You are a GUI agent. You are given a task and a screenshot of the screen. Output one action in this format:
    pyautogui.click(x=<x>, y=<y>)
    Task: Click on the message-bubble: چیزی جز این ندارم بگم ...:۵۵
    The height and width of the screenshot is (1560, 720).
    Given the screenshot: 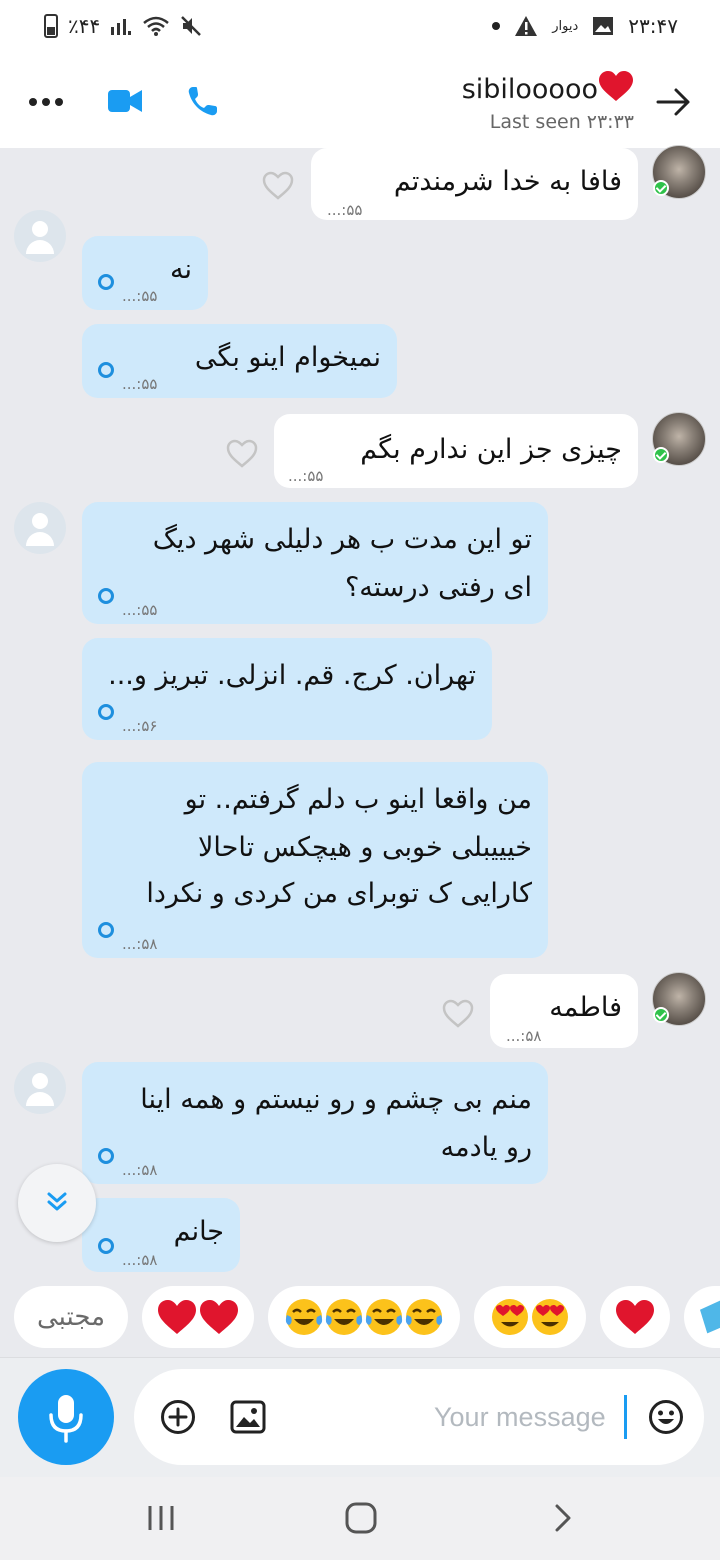 What is the action you would take?
    pyautogui.click(x=456, y=451)
    